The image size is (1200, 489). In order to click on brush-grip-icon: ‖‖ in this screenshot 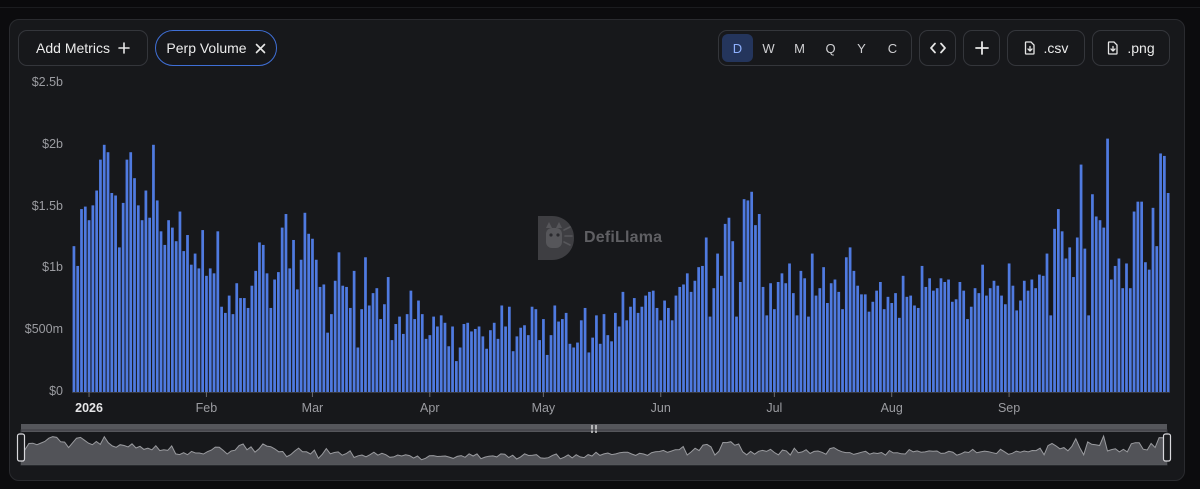, I will do `click(594, 428)`.